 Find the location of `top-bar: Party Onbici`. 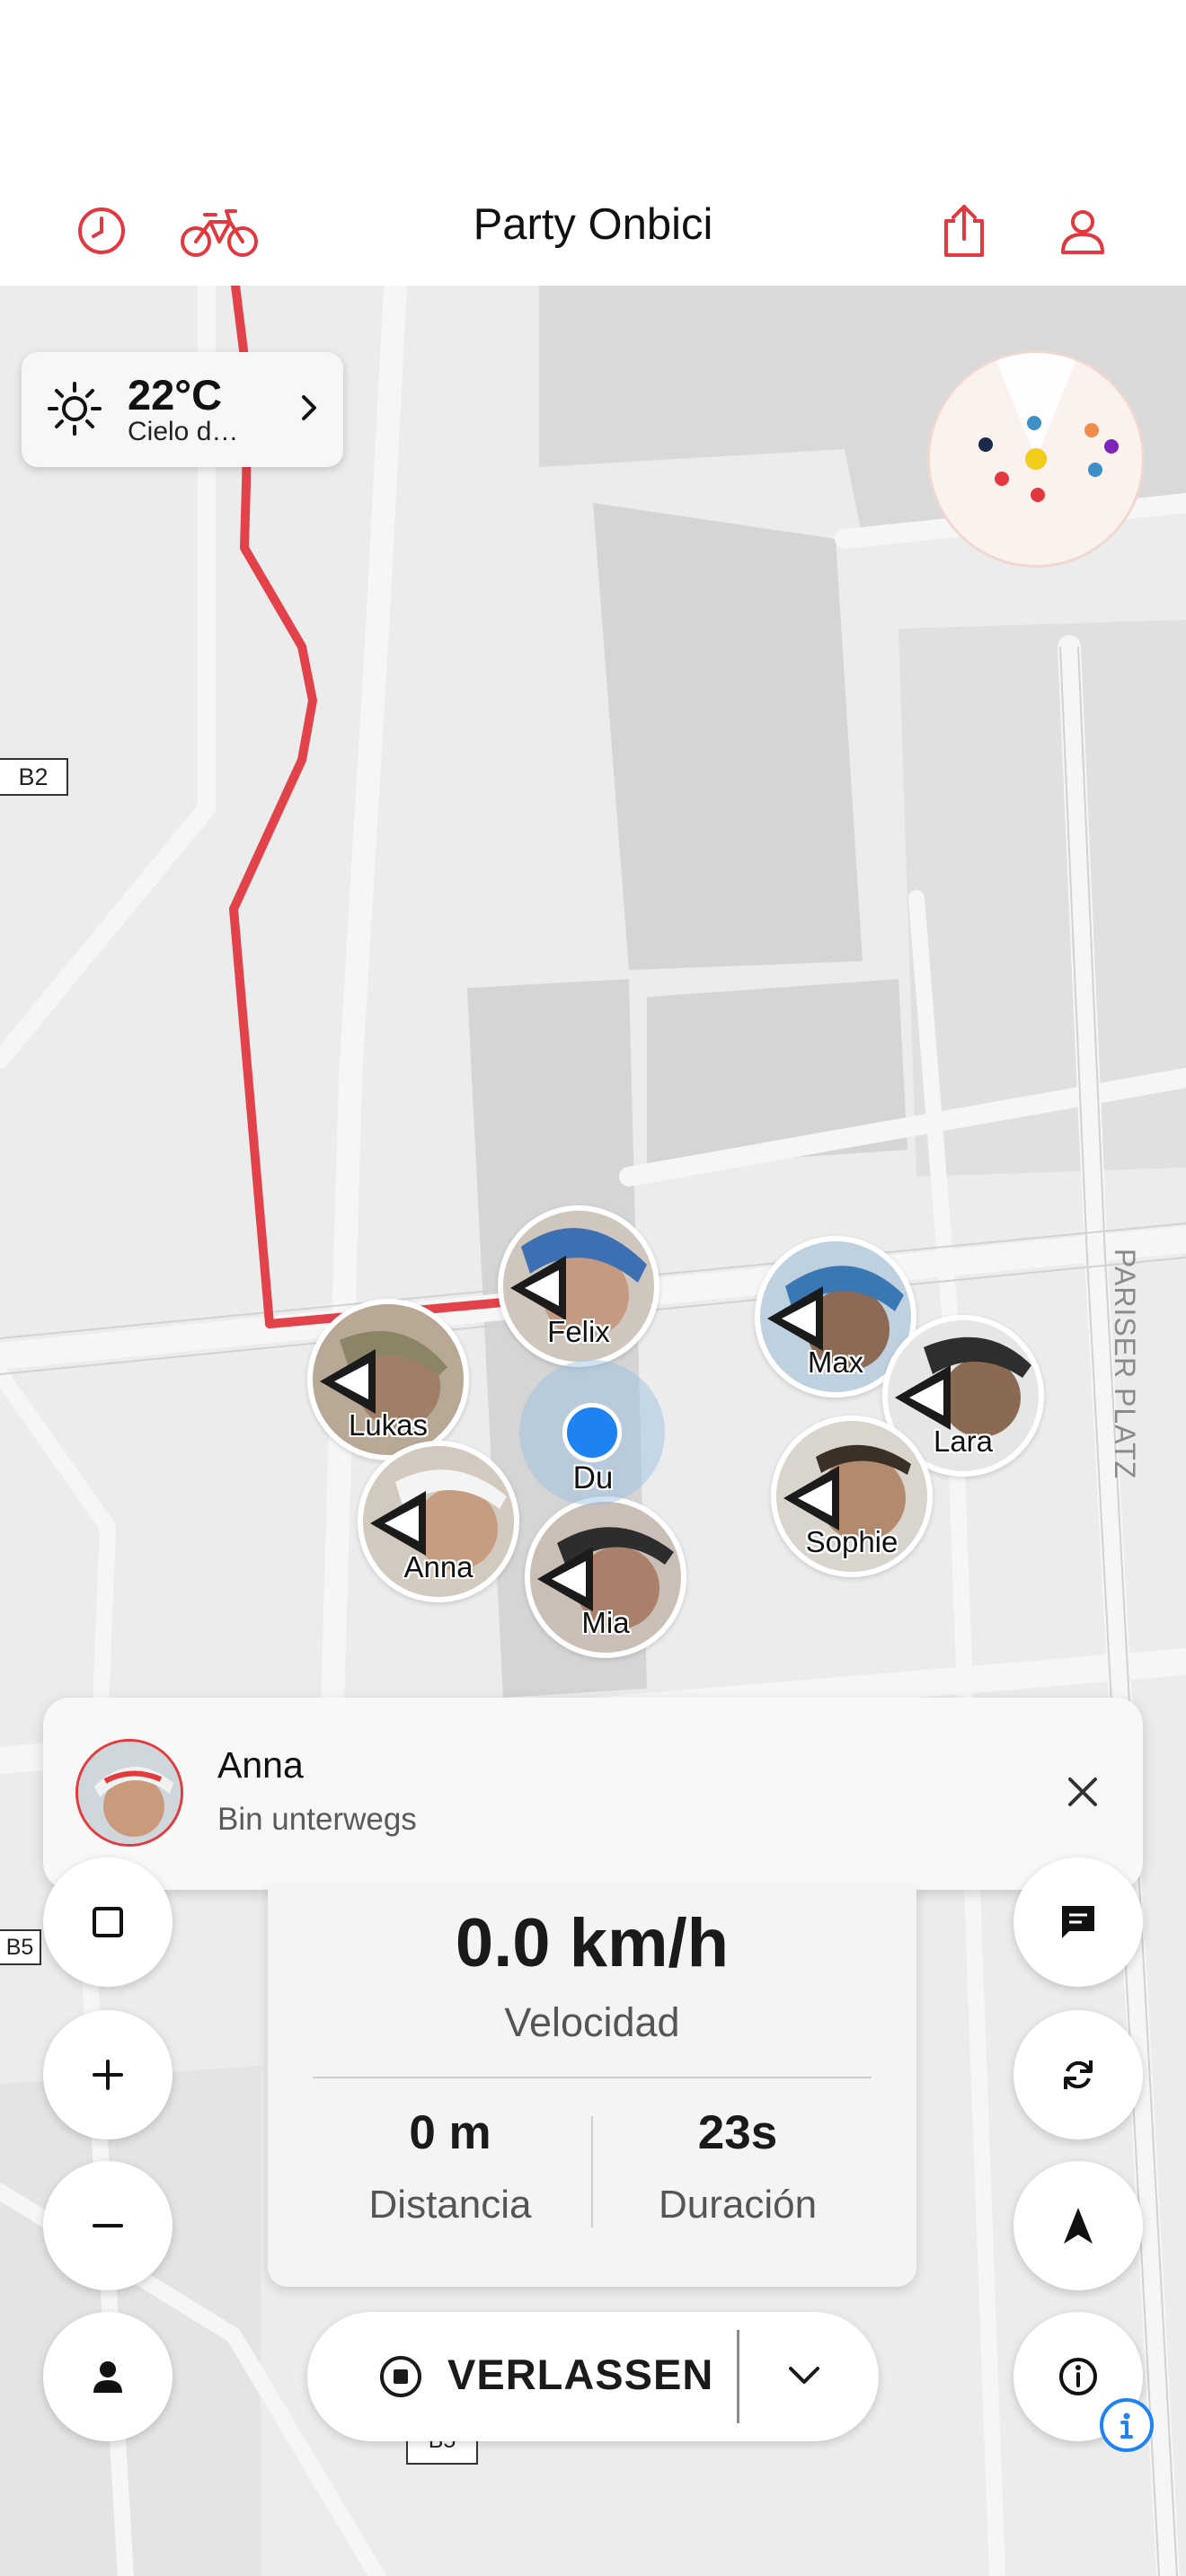

top-bar: Party Onbici is located at coordinates (593, 233).